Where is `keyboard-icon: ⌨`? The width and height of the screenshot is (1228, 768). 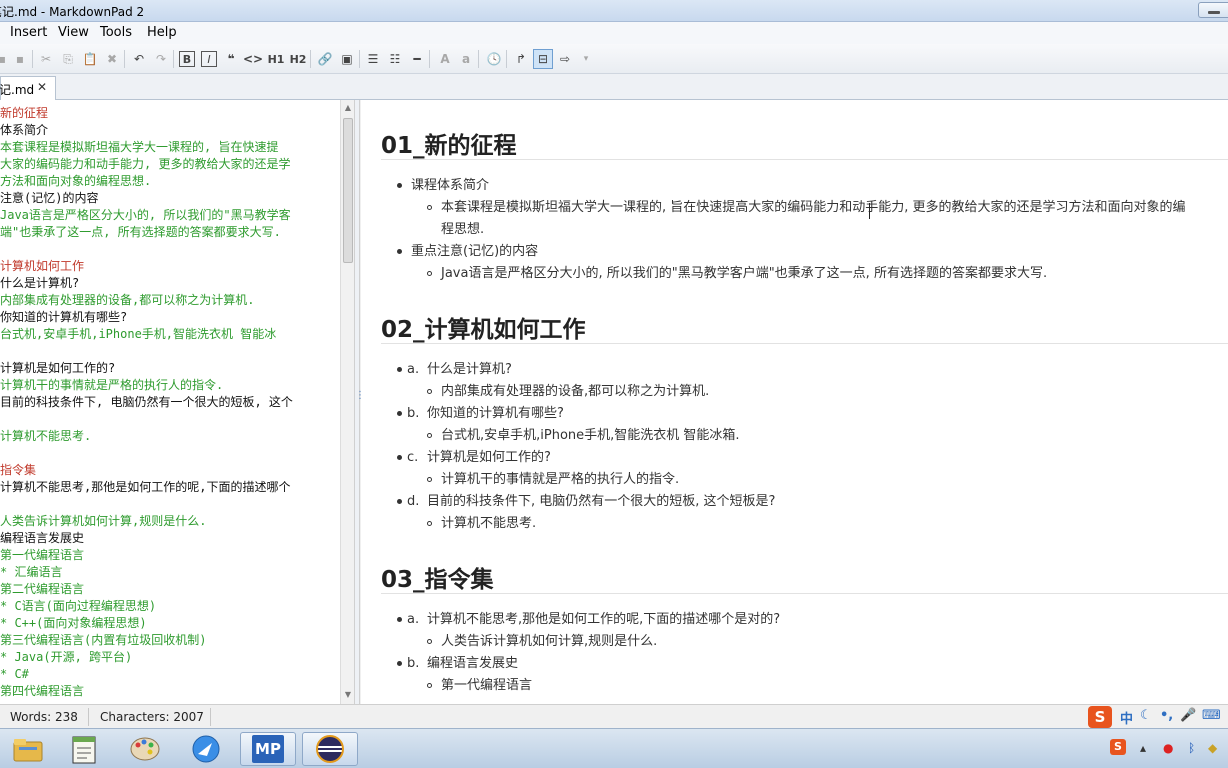
keyboard-icon: ⌨ is located at coordinates (1211, 715).